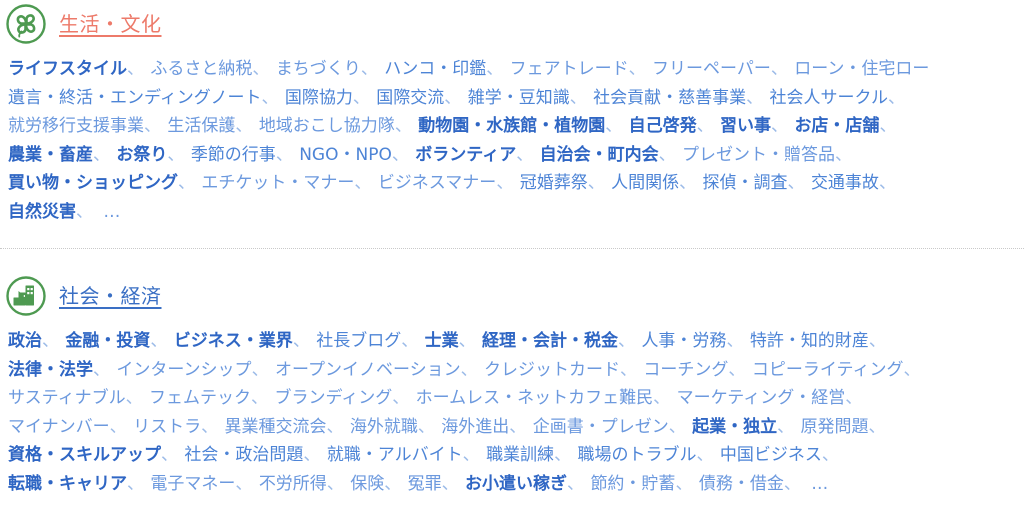  What do you see at coordinates (512, 296) in the screenshot?
I see `section-header-society-economy: 社会・経済` at bounding box center [512, 296].